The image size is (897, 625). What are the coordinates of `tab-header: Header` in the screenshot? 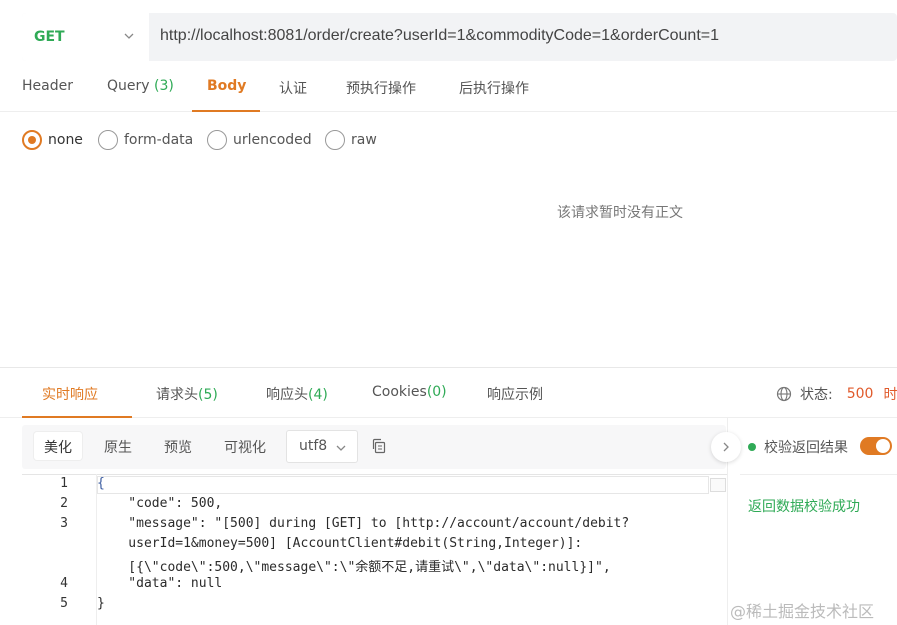 It's located at (47, 86).